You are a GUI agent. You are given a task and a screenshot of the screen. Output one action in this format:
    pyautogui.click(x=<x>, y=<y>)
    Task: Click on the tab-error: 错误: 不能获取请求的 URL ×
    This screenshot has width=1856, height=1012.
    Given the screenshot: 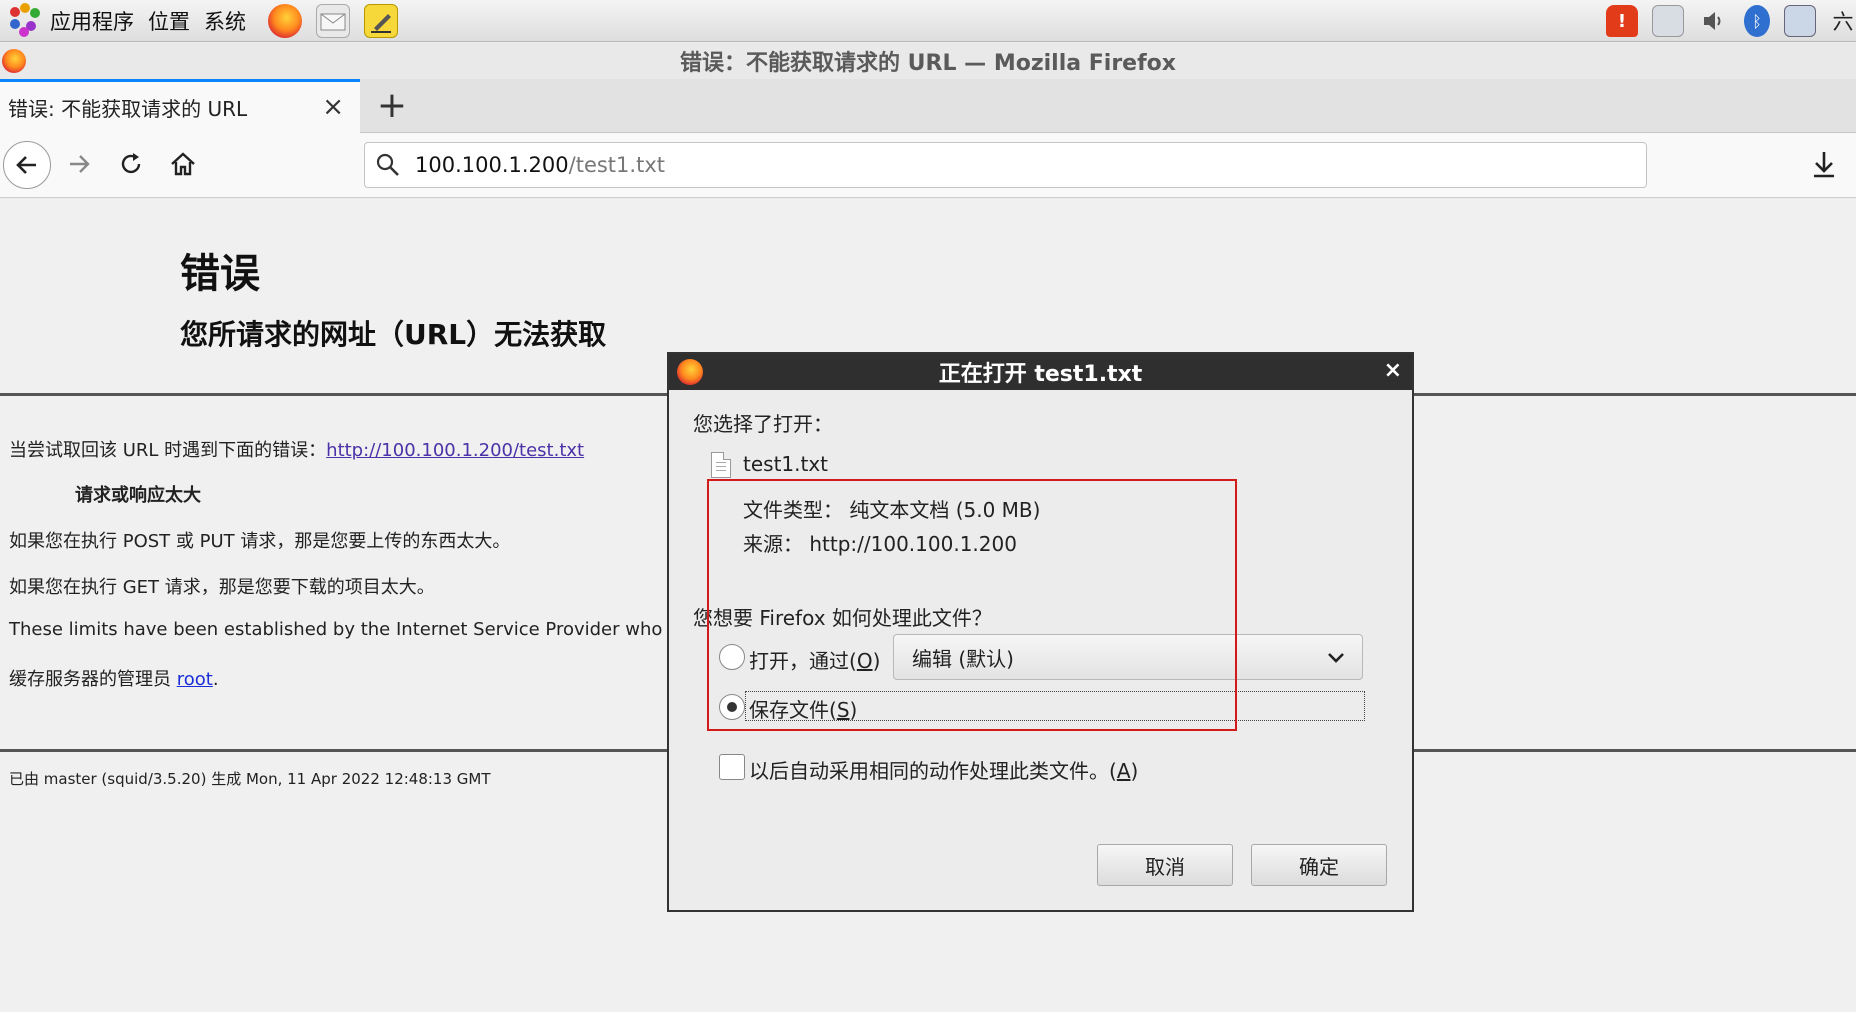 What is the action you would take?
    pyautogui.click(x=180, y=106)
    